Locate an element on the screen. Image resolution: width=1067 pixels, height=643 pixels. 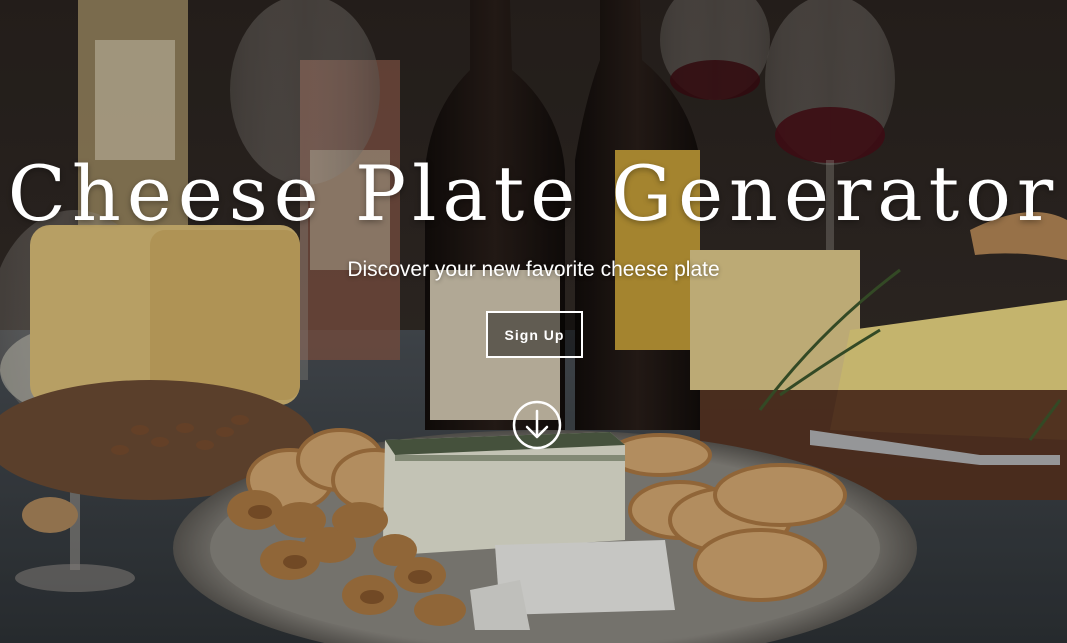
sign-up-button: Sign Up is located at coordinates (534, 334).